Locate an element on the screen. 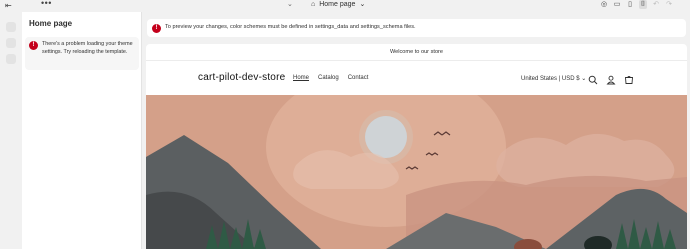 This screenshot has width=690, height=249. country-currency-label: United States | USD $ is located at coordinates (550, 79).